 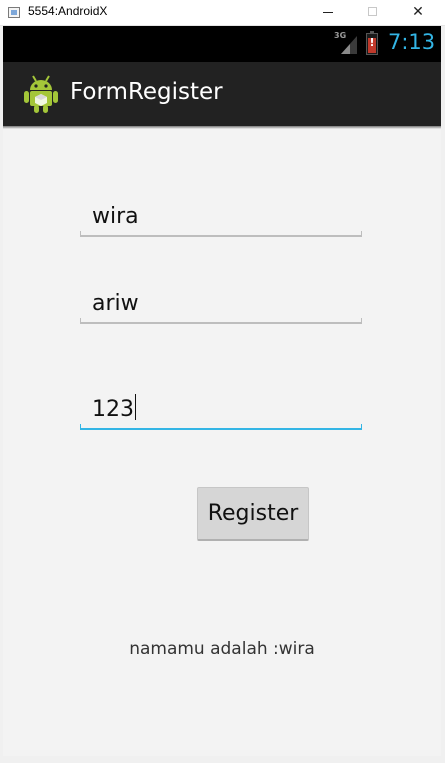 What do you see at coordinates (135, 407) in the screenshot?
I see `text-cursor` at bounding box center [135, 407].